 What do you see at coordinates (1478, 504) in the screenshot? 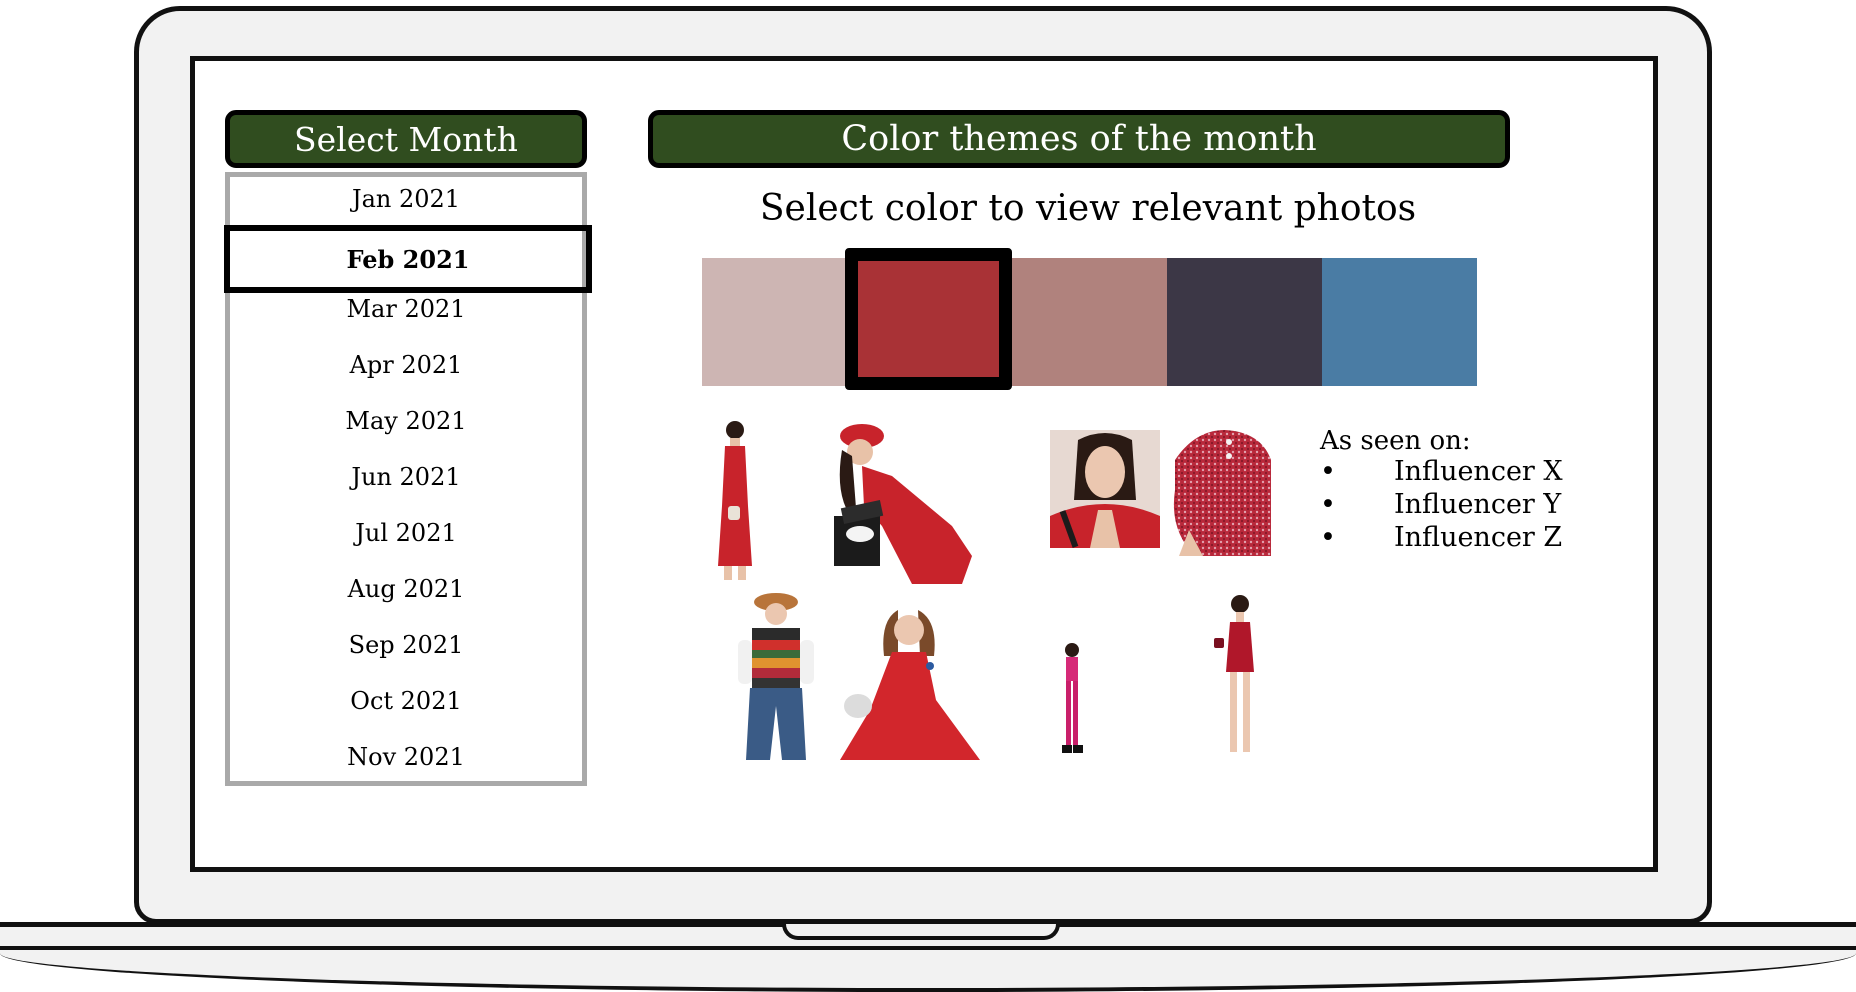
I see `influencer-name: Influencer Y` at bounding box center [1478, 504].